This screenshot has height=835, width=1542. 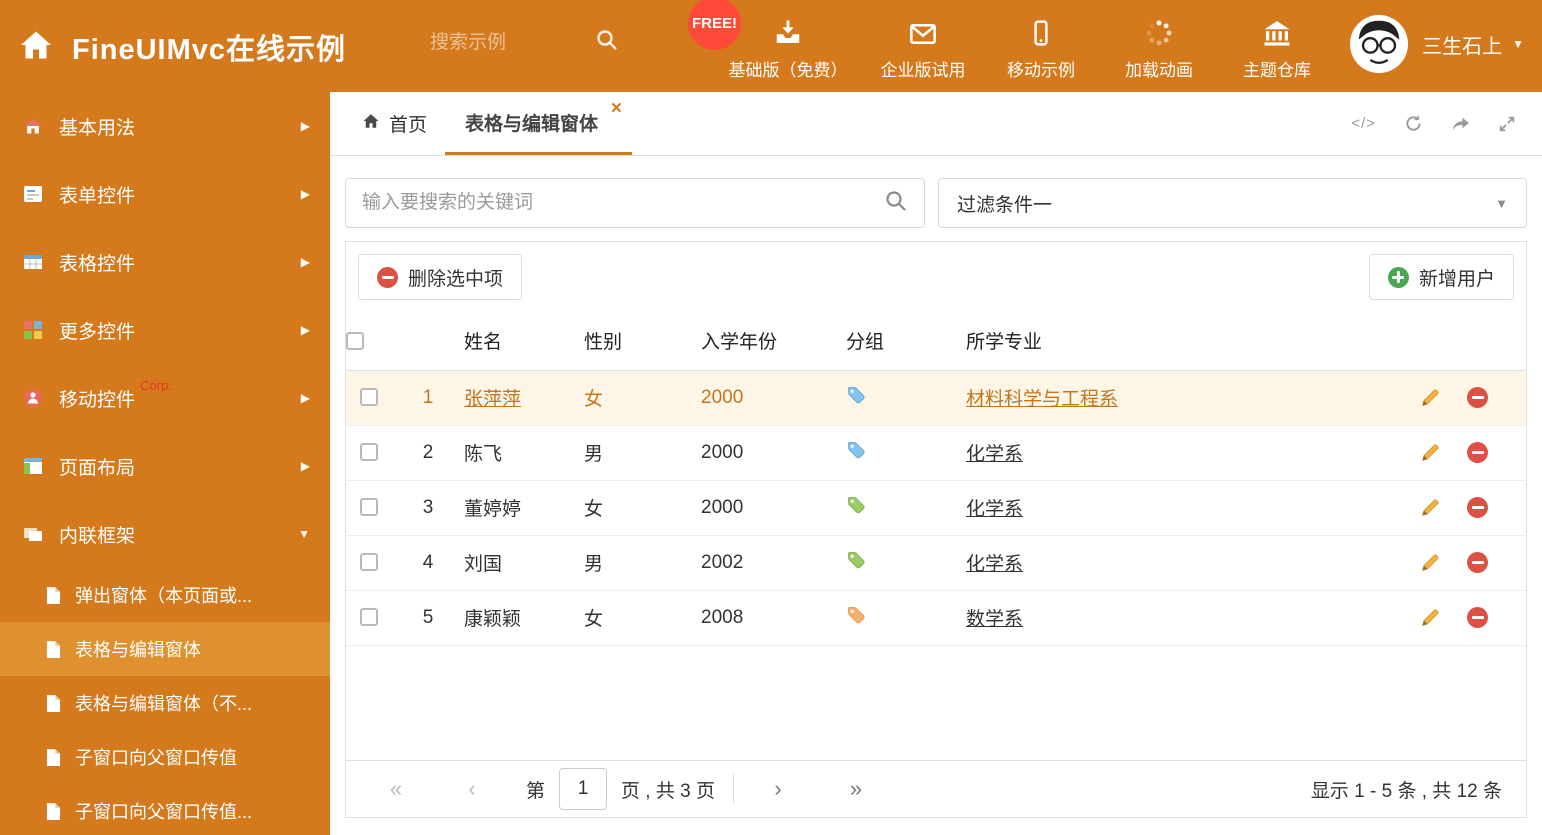 I want to click on sidebar-item-basic-usage: 基本用法 ▶, so click(x=165, y=126).